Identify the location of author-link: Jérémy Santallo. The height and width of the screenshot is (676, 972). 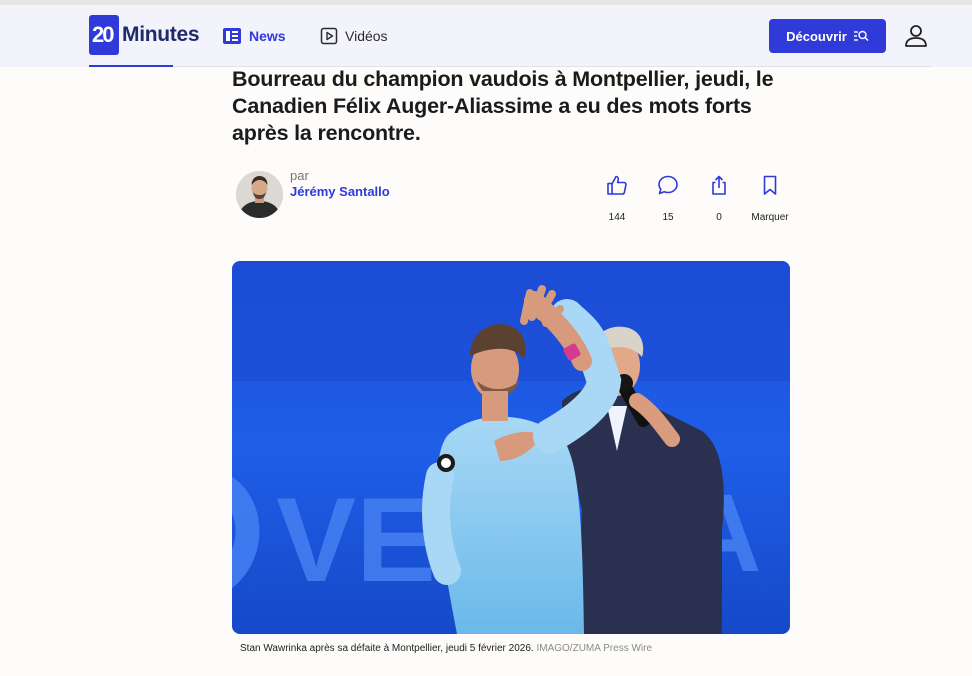
(340, 191).